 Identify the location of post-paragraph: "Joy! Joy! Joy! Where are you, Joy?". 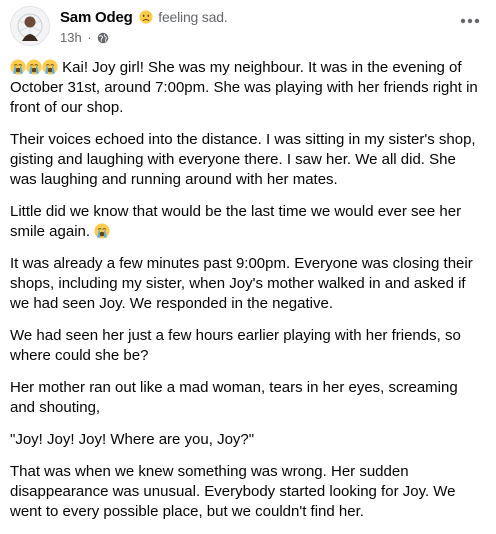
(132, 439).